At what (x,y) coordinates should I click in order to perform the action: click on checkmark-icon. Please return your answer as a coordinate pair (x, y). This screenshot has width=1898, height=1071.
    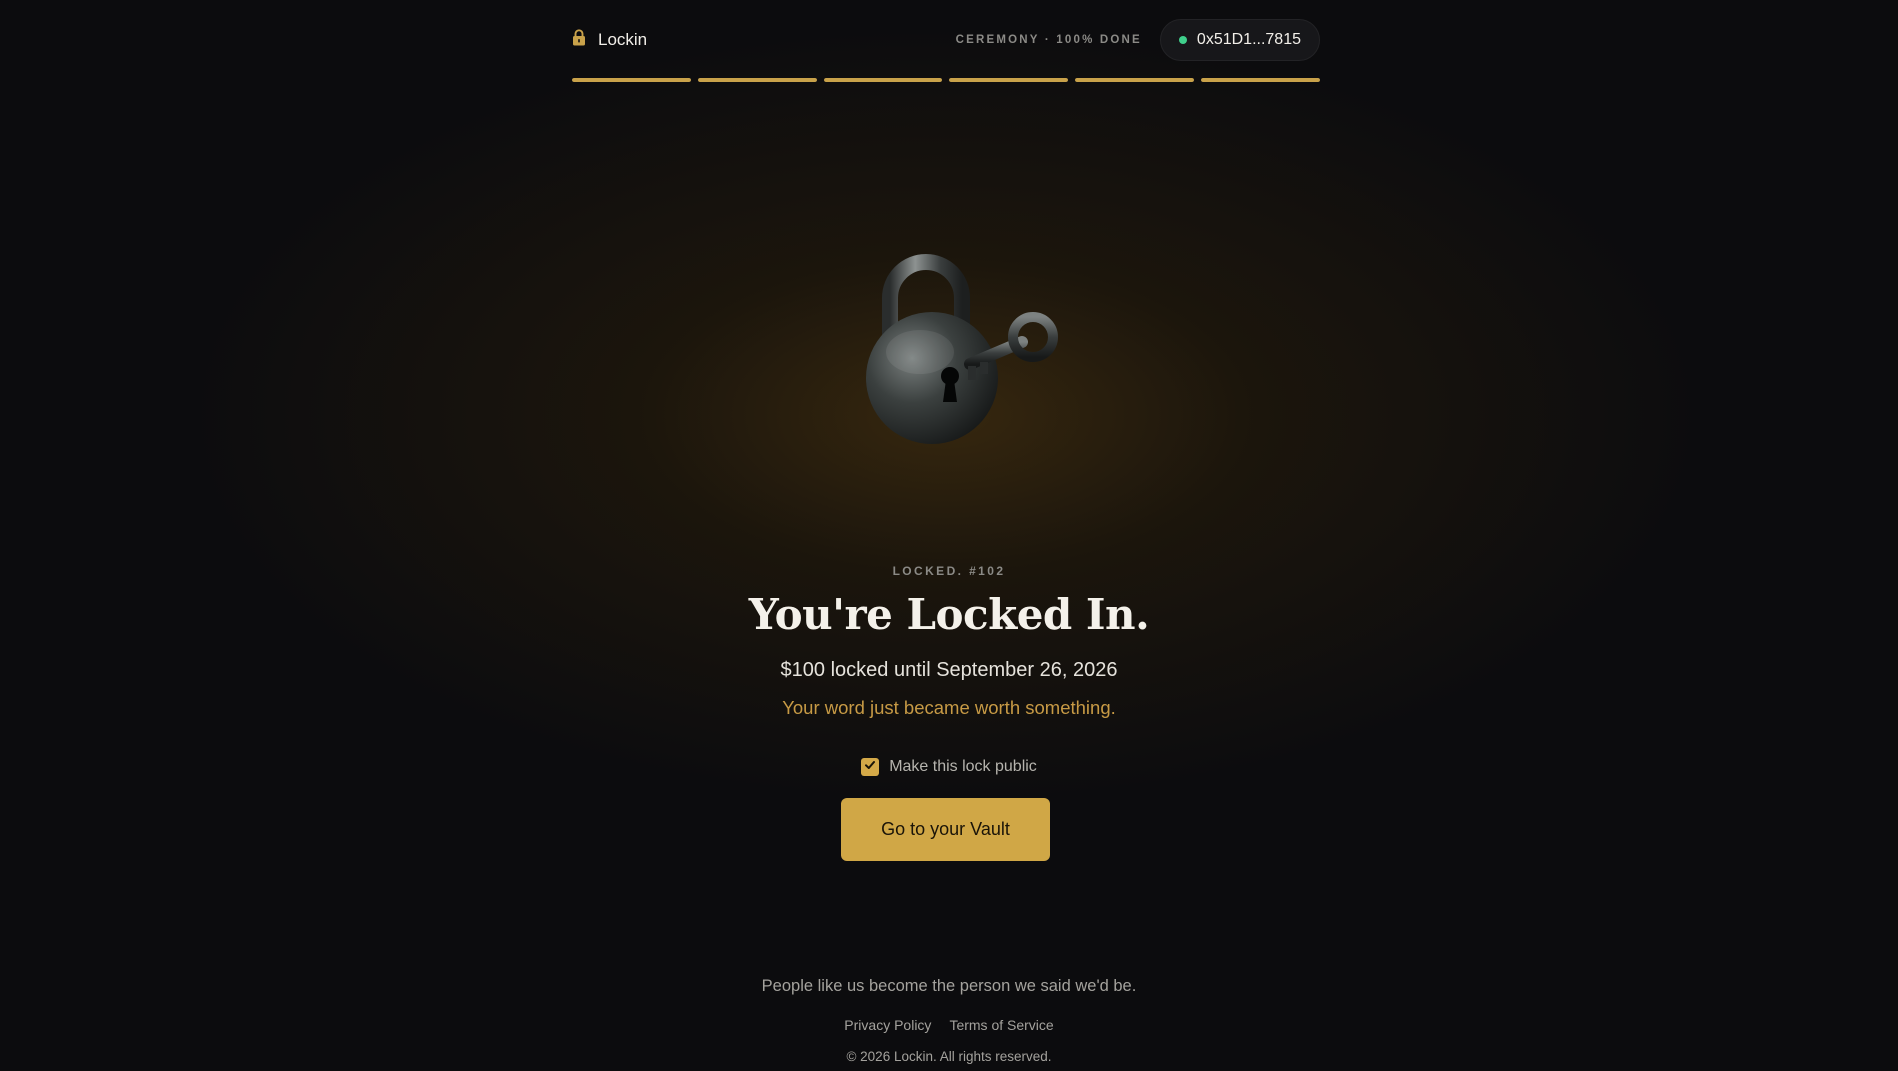
    Looking at the image, I should click on (870, 767).